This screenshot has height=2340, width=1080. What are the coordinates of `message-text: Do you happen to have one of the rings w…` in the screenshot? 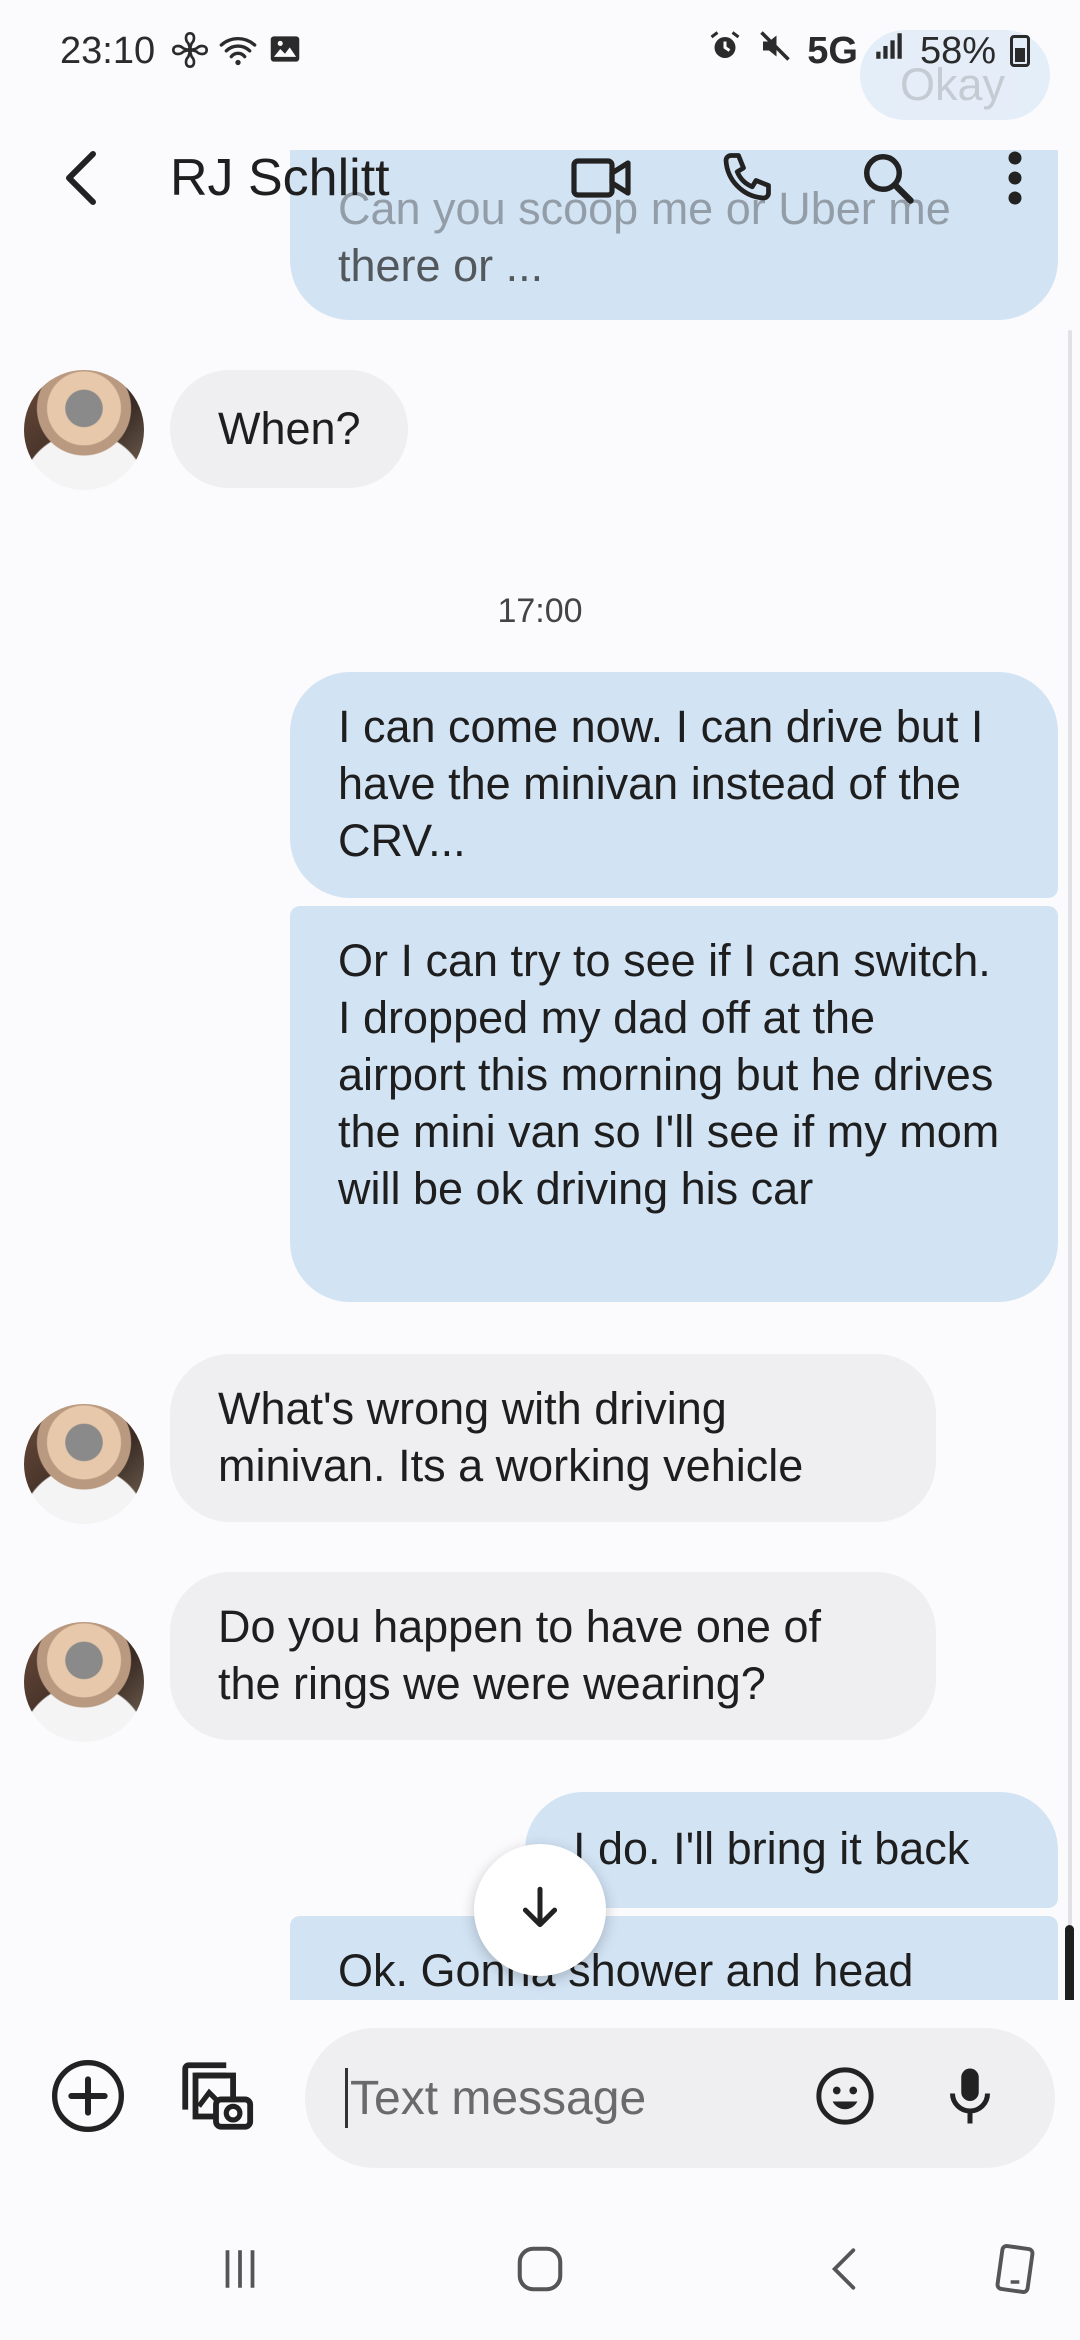 It's located at (519, 1655).